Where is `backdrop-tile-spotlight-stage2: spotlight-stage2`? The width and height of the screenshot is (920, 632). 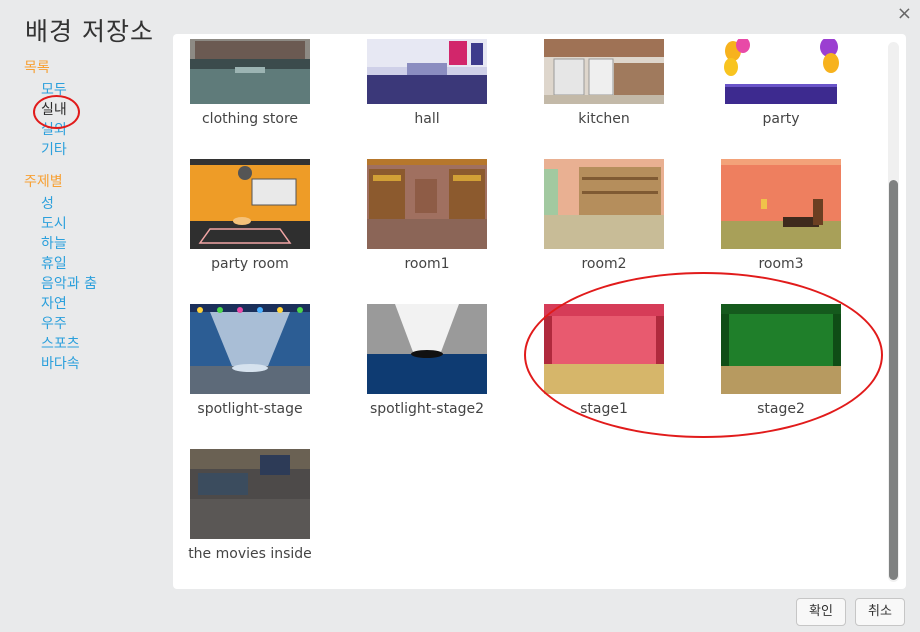
backdrop-tile-spotlight-stage2: spotlight-stage2 is located at coordinates (430, 359).